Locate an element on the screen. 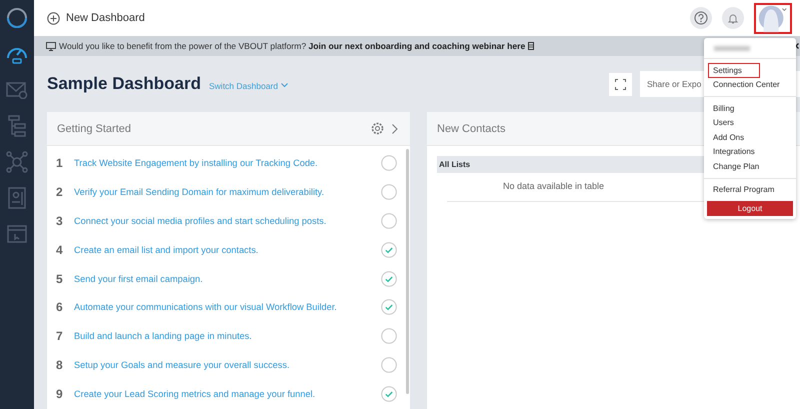 The height and width of the screenshot is (409, 800). help-icon is located at coordinates (701, 18).